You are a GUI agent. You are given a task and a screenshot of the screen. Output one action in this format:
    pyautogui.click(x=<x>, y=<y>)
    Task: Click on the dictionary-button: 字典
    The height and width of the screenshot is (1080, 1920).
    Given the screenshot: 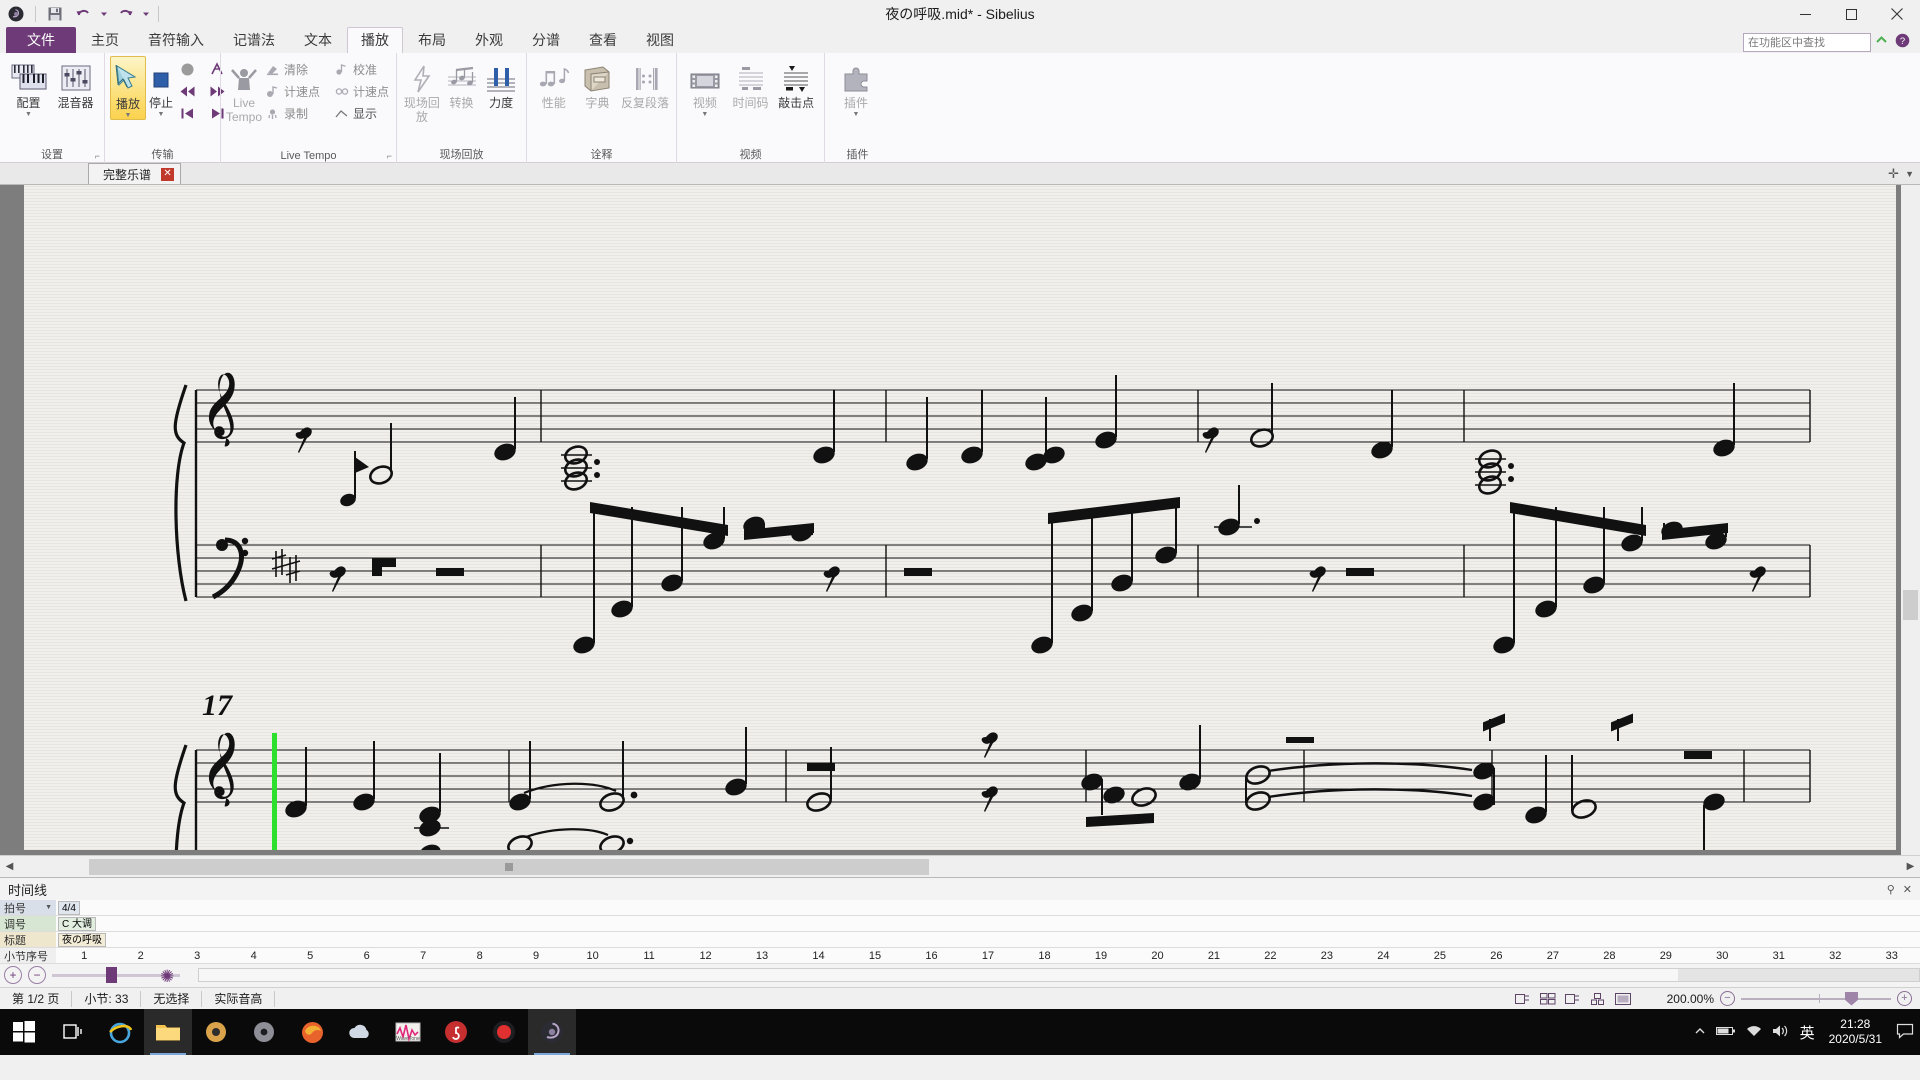 What is the action you would take?
    pyautogui.click(x=598, y=83)
    